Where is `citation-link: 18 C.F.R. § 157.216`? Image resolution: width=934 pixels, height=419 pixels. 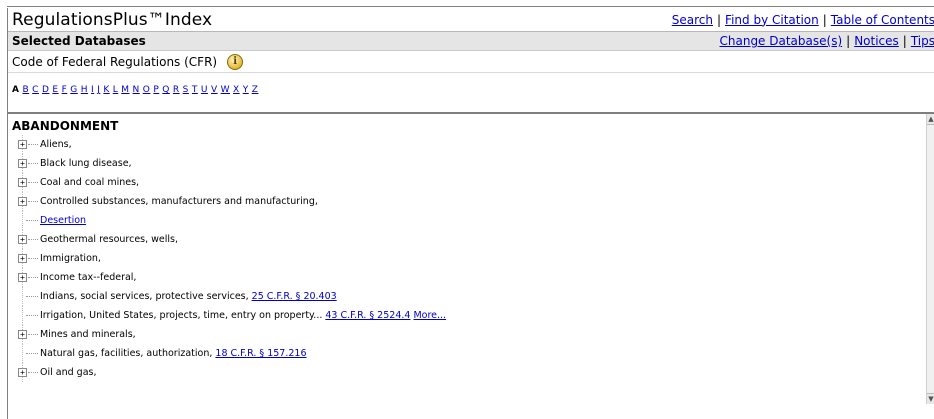 citation-link: 18 C.F.R. § 157.216 is located at coordinates (260, 353).